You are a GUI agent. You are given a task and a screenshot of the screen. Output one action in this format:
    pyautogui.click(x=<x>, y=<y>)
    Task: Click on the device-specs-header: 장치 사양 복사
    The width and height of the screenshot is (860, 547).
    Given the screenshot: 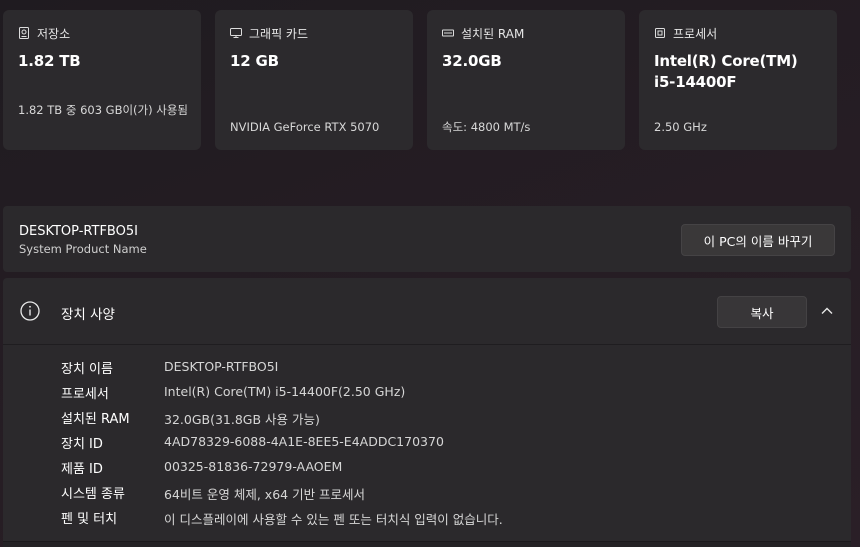 What is the action you would take?
    pyautogui.click(x=427, y=311)
    